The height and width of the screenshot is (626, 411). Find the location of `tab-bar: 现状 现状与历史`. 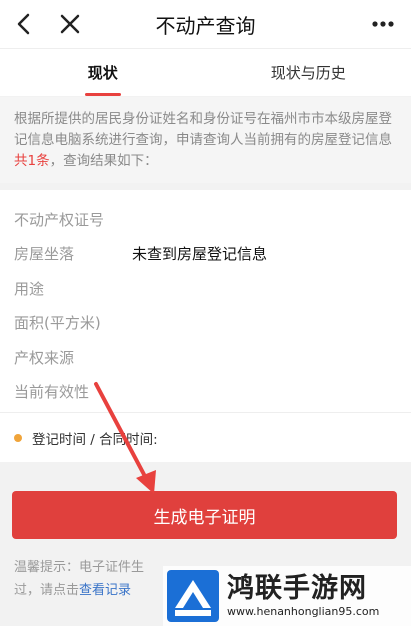

tab-bar: 现状 现状与历史 is located at coordinates (205, 72).